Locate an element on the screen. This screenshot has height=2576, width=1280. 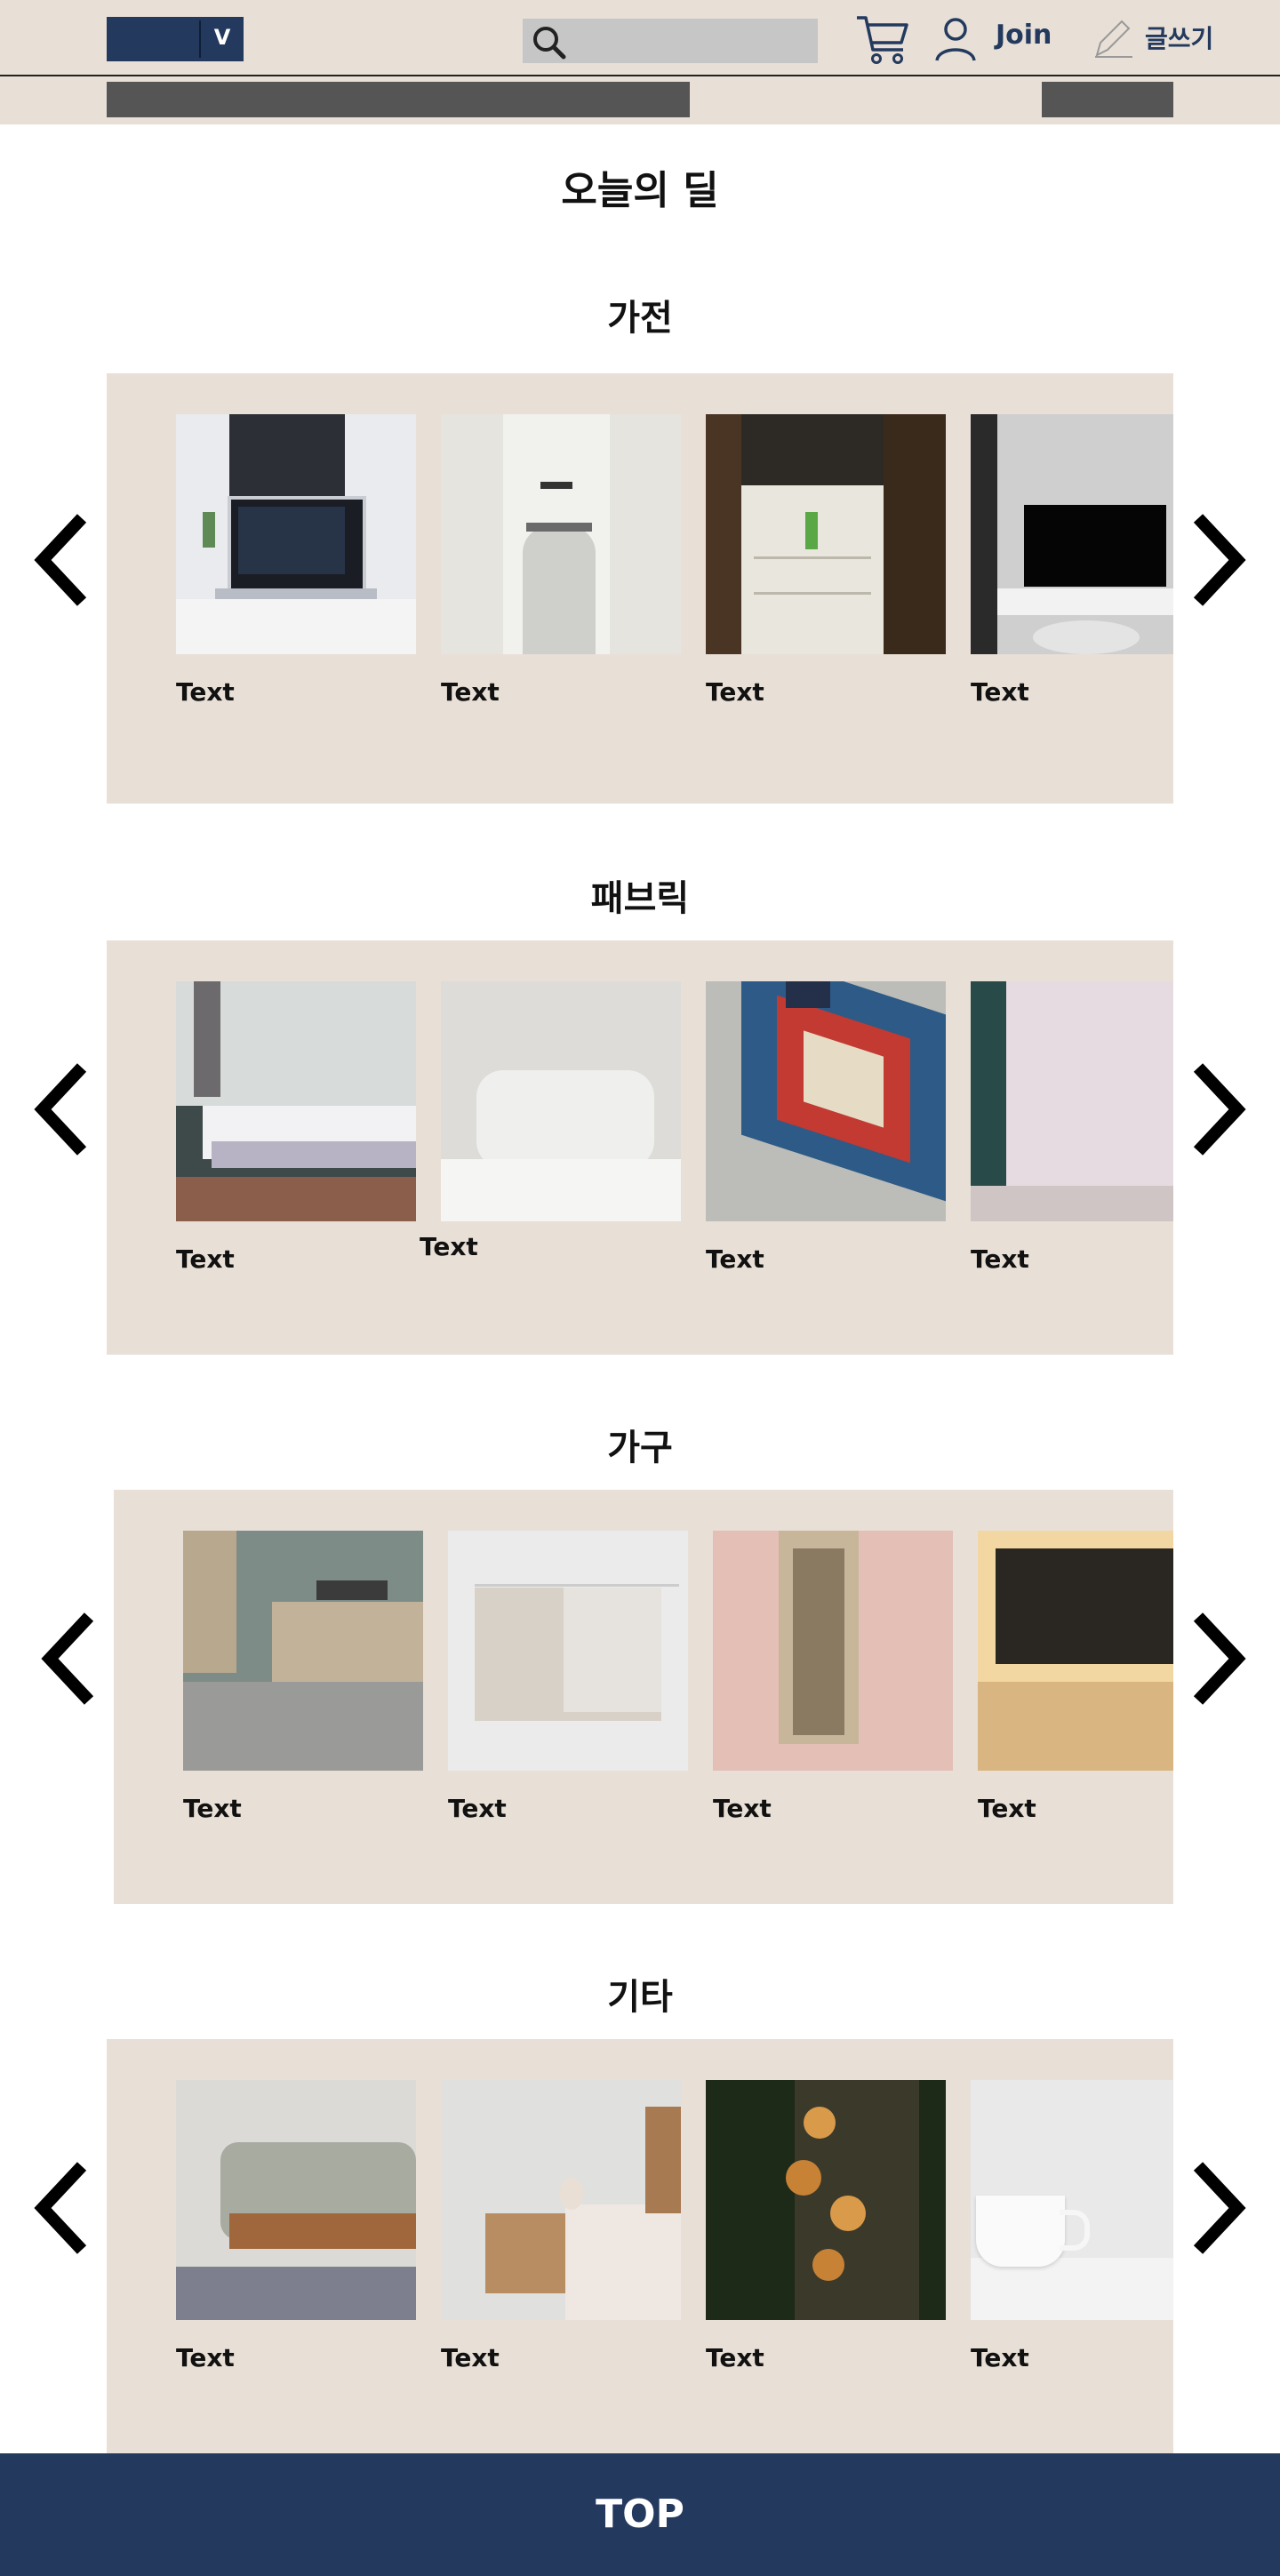
cart-icon is located at coordinates (882, 40).